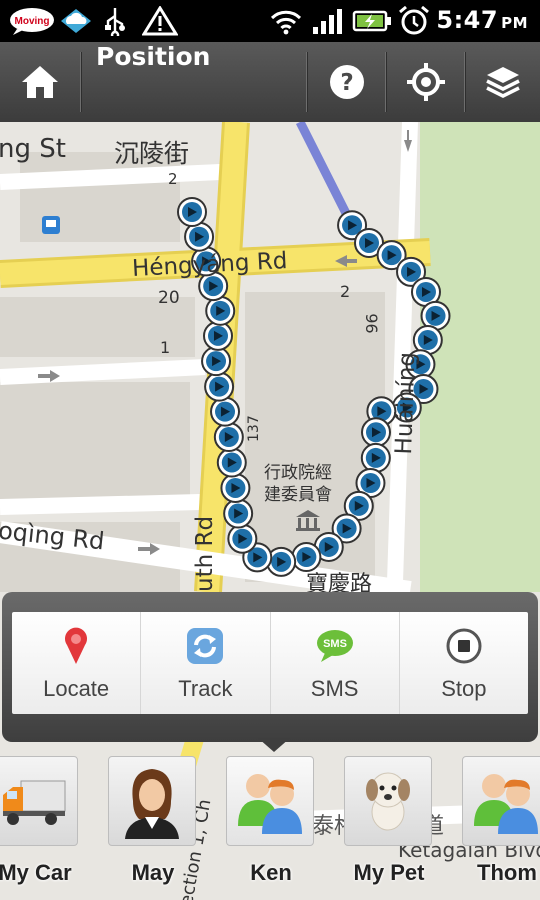 This screenshot has width=540, height=900. I want to click on home-button, so click(40, 82).